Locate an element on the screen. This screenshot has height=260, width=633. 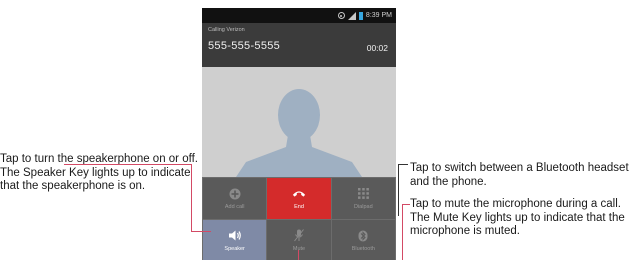
speaker-leader-h is located at coordinates (128, 164).